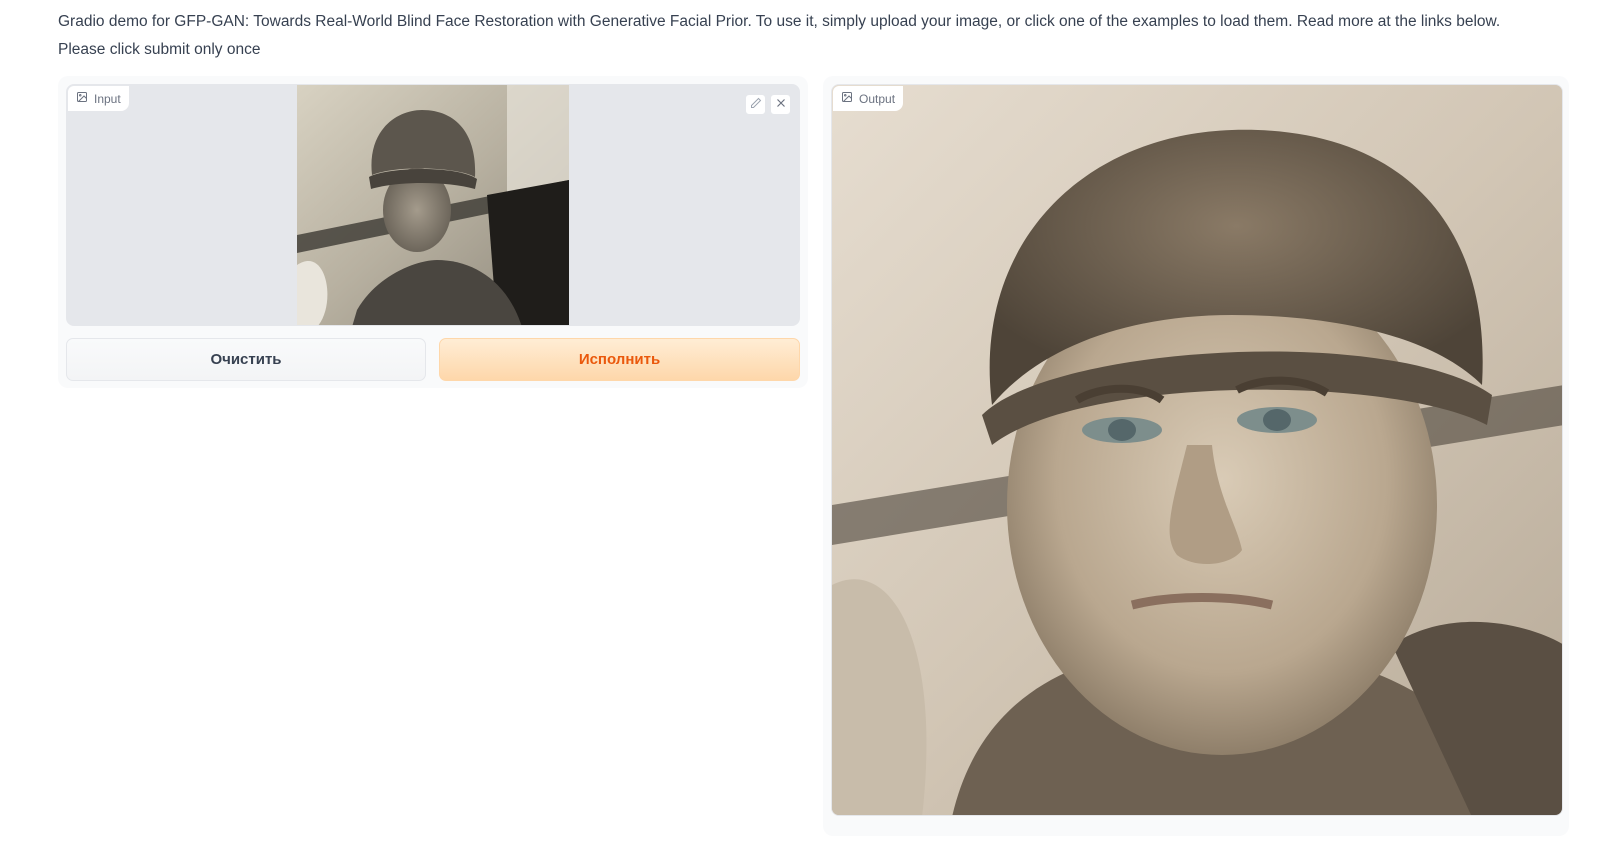 Image resolution: width=1603 pixels, height=848 pixels. What do you see at coordinates (877, 98) in the screenshot?
I see `output-label: Output` at bounding box center [877, 98].